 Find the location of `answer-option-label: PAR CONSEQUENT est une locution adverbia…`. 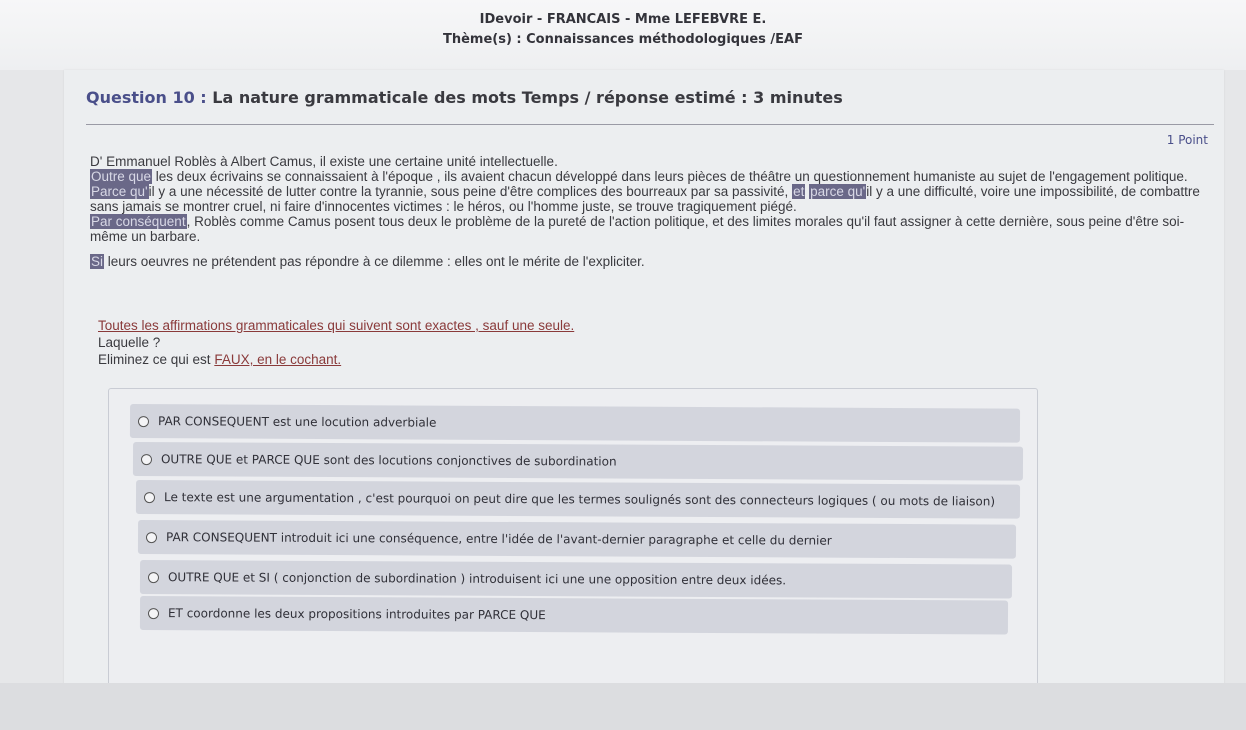

answer-option-label: PAR CONSEQUENT est une locution adverbia… is located at coordinates (297, 422).